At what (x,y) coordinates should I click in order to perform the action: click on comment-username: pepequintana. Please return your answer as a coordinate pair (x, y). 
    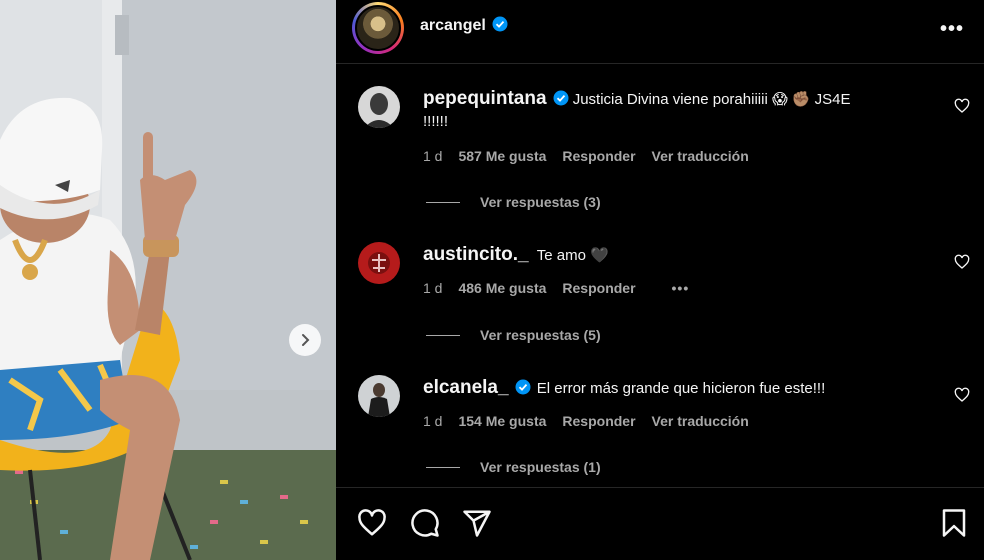
    Looking at the image, I should click on (485, 98).